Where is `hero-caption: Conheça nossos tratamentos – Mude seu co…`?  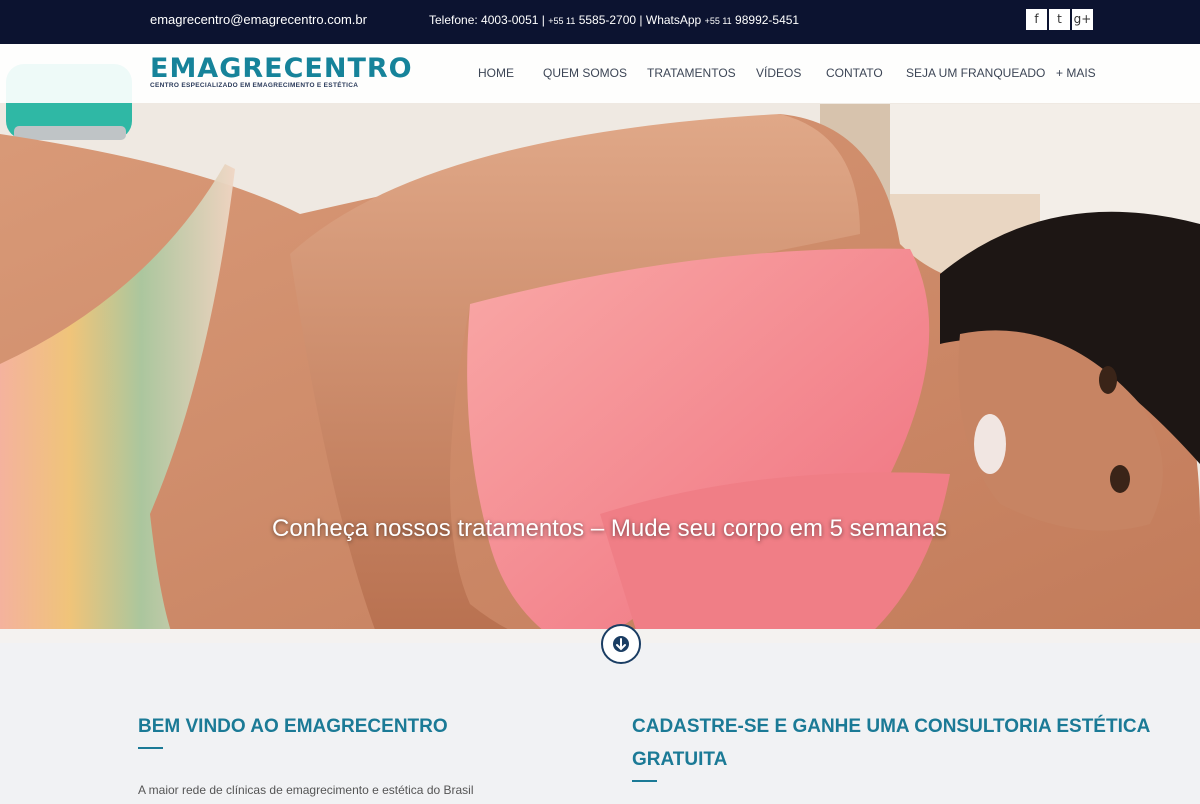
hero-caption: Conheça nossos tratamentos – Mude seu co… is located at coordinates (609, 529).